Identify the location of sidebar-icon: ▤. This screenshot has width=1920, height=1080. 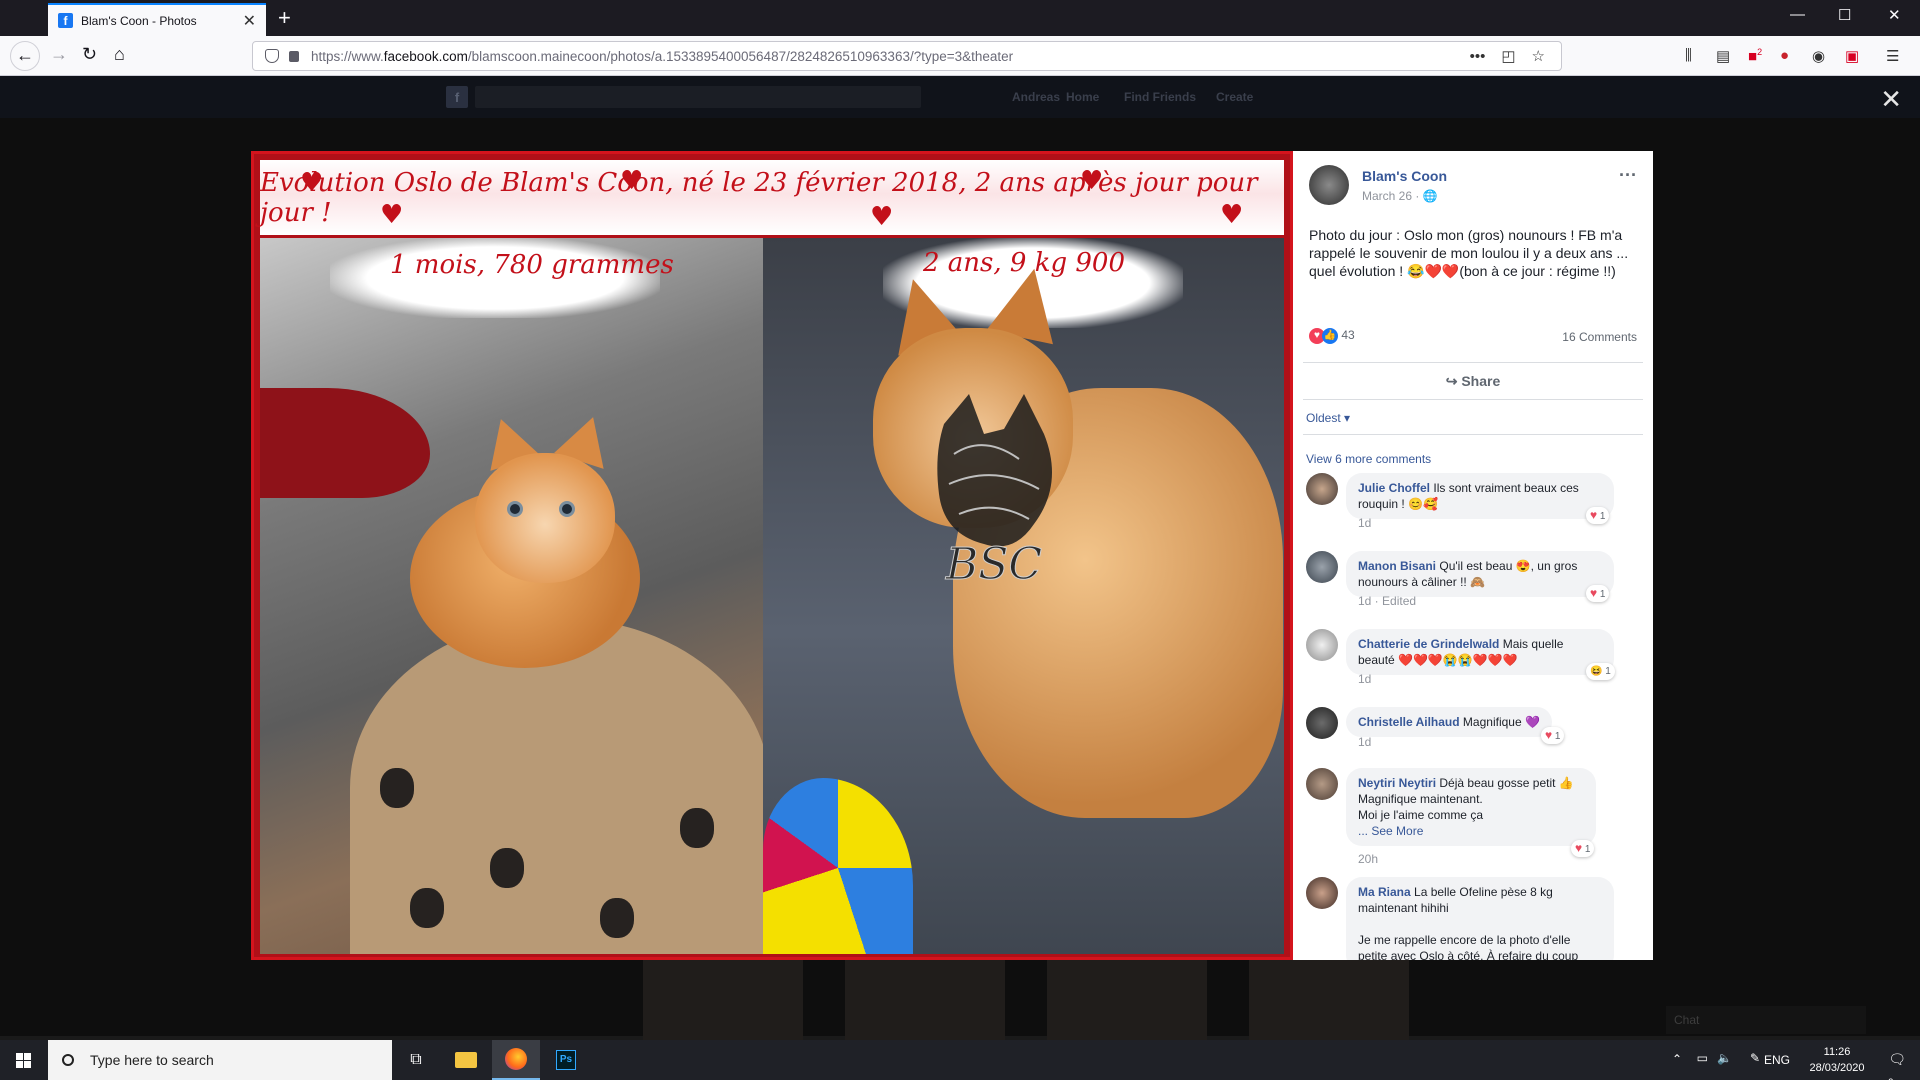
(1723, 56).